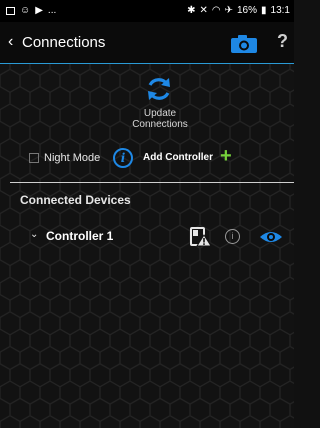 Image resolution: width=320 pixels, height=428 pixels. I want to click on clock: 13:1, so click(280, 10).